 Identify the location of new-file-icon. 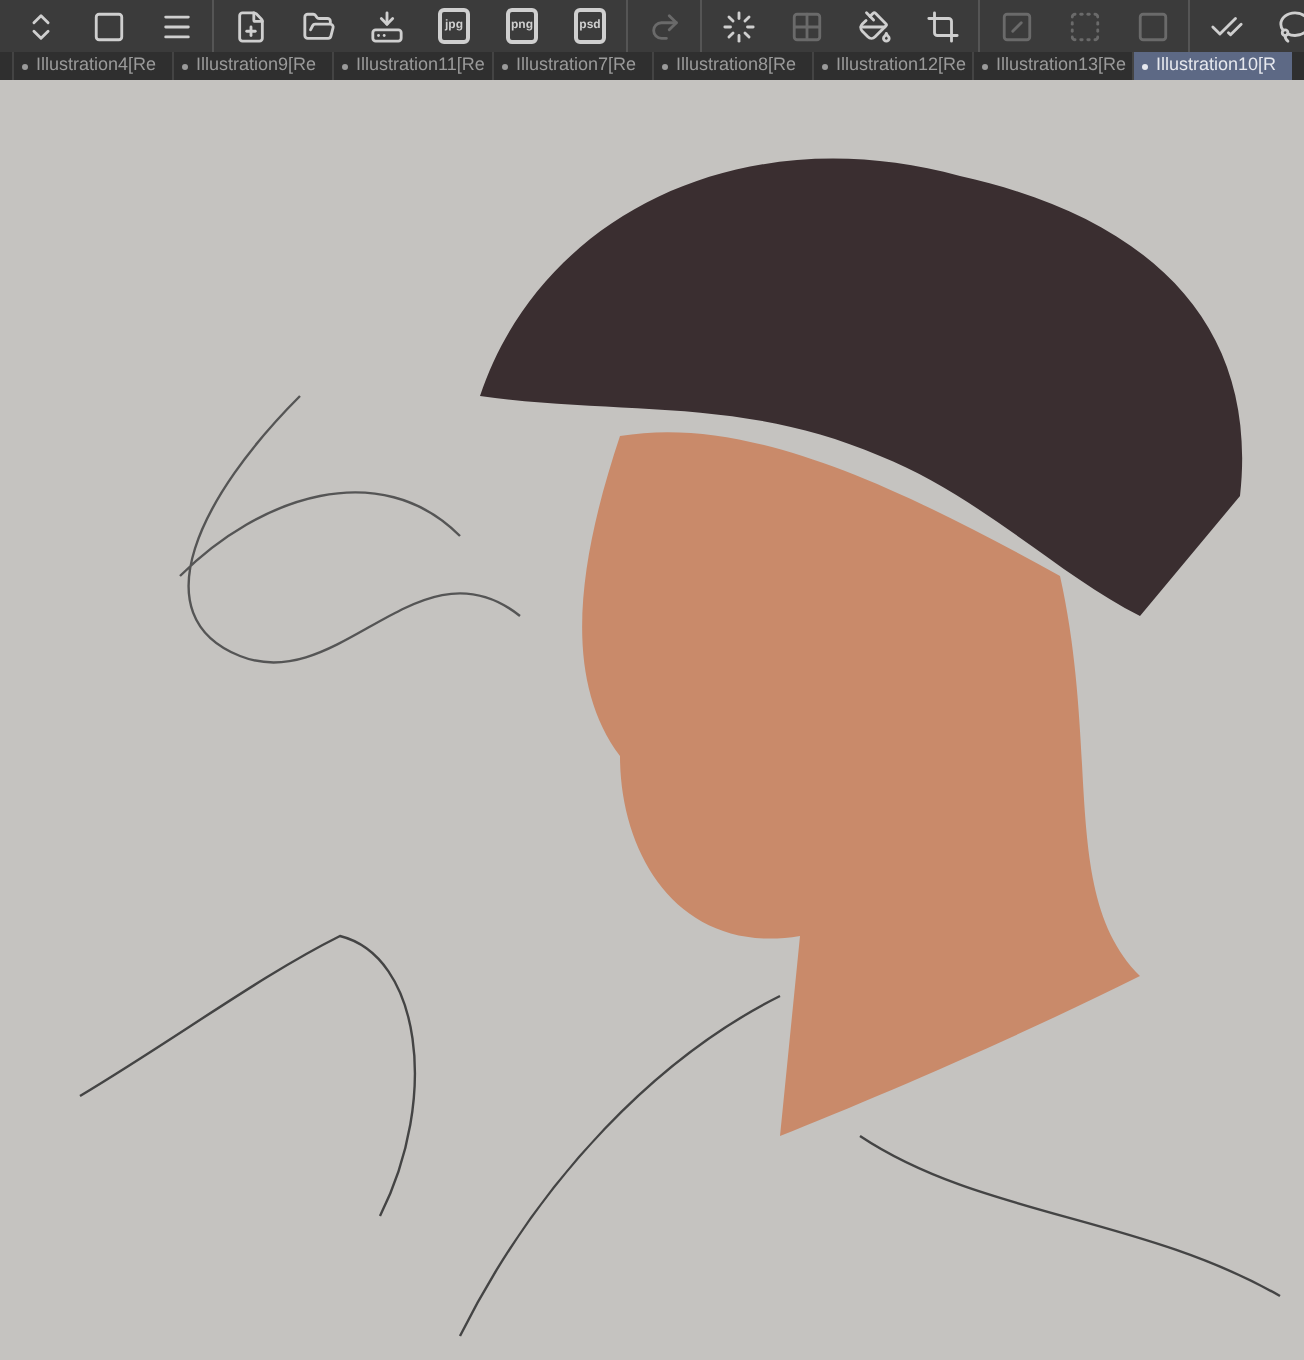
(250, 26).